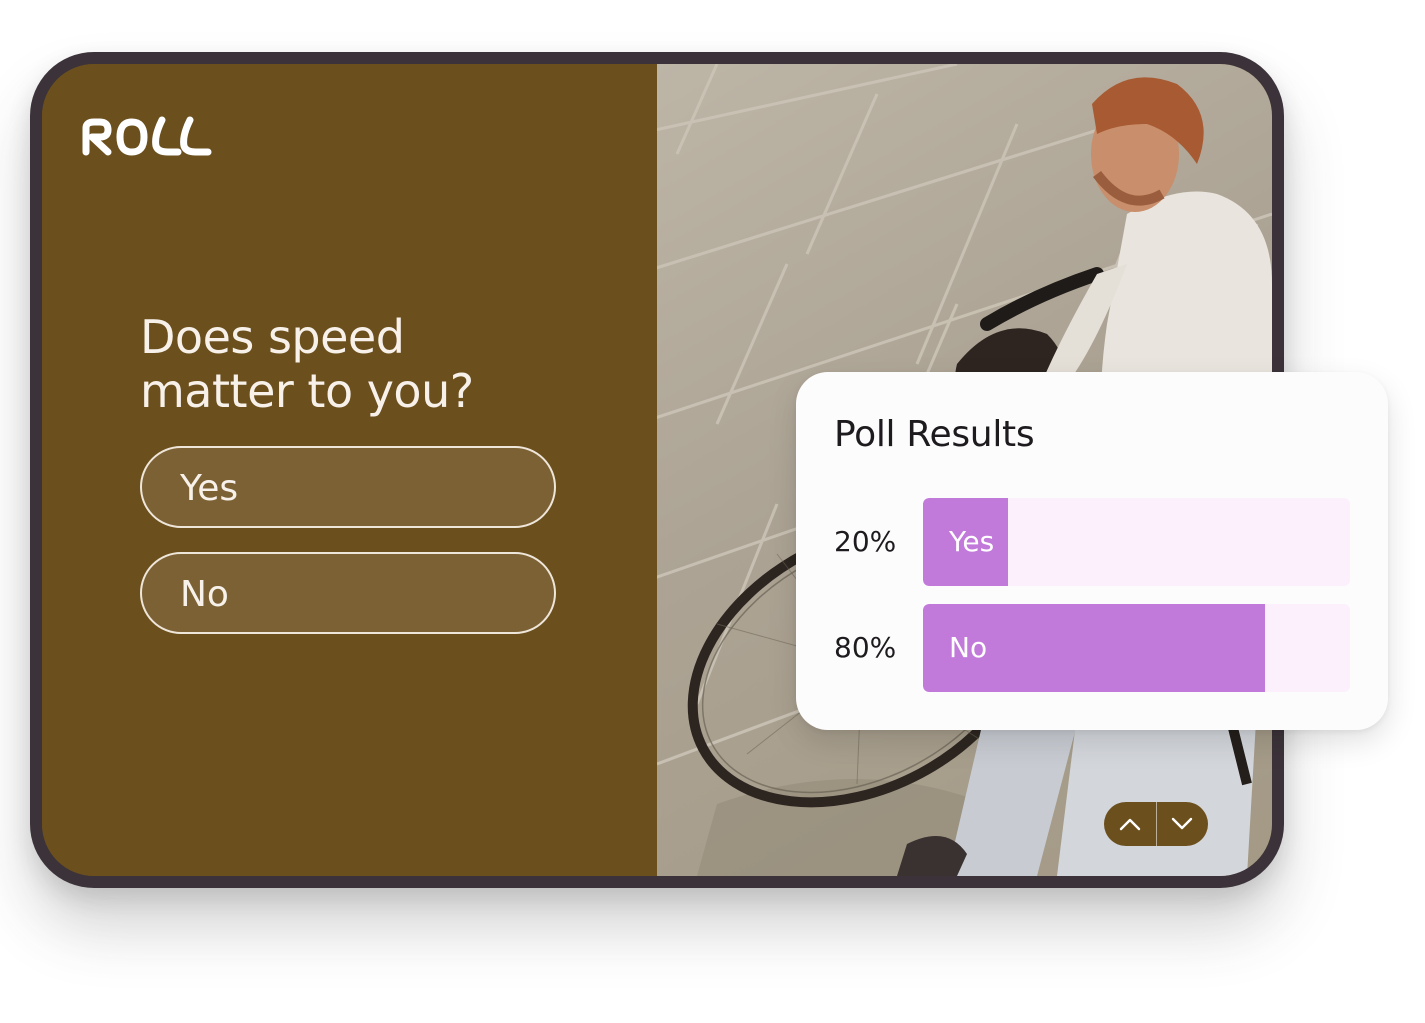 This screenshot has height=1023, width=1425. What do you see at coordinates (934, 434) in the screenshot?
I see `poll-results-title: Poll Results` at bounding box center [934, 434].